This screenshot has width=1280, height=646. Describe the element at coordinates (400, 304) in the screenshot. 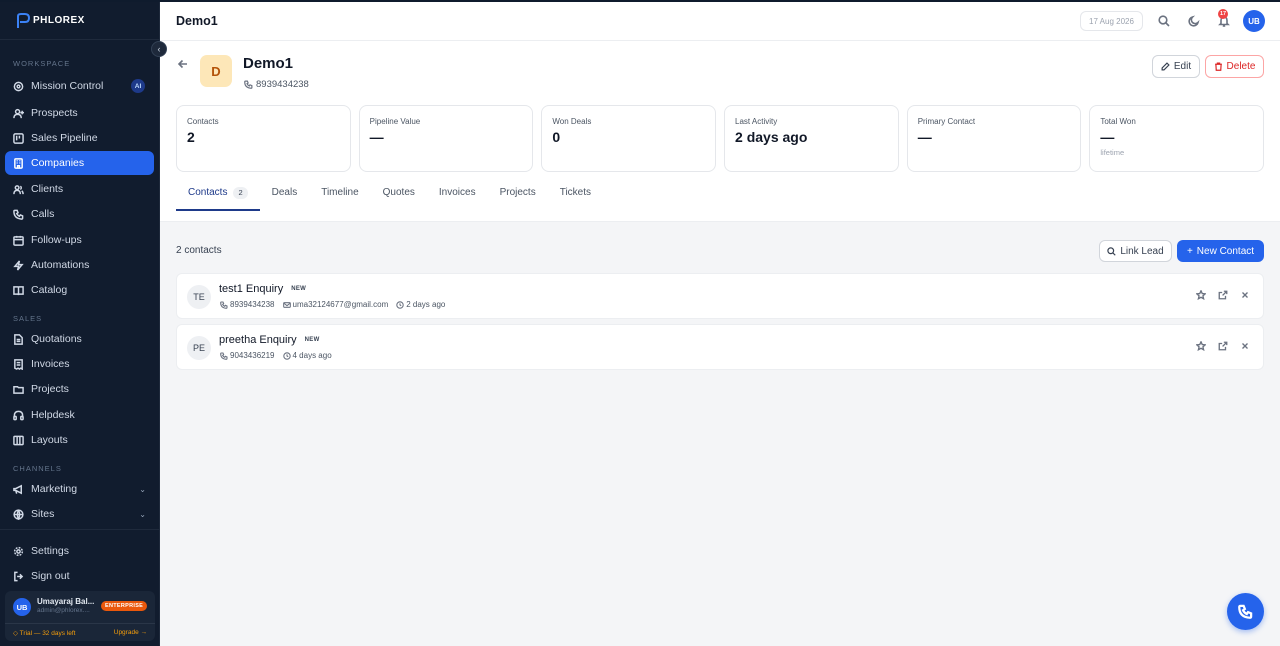

I see `clock-icon` at that location.